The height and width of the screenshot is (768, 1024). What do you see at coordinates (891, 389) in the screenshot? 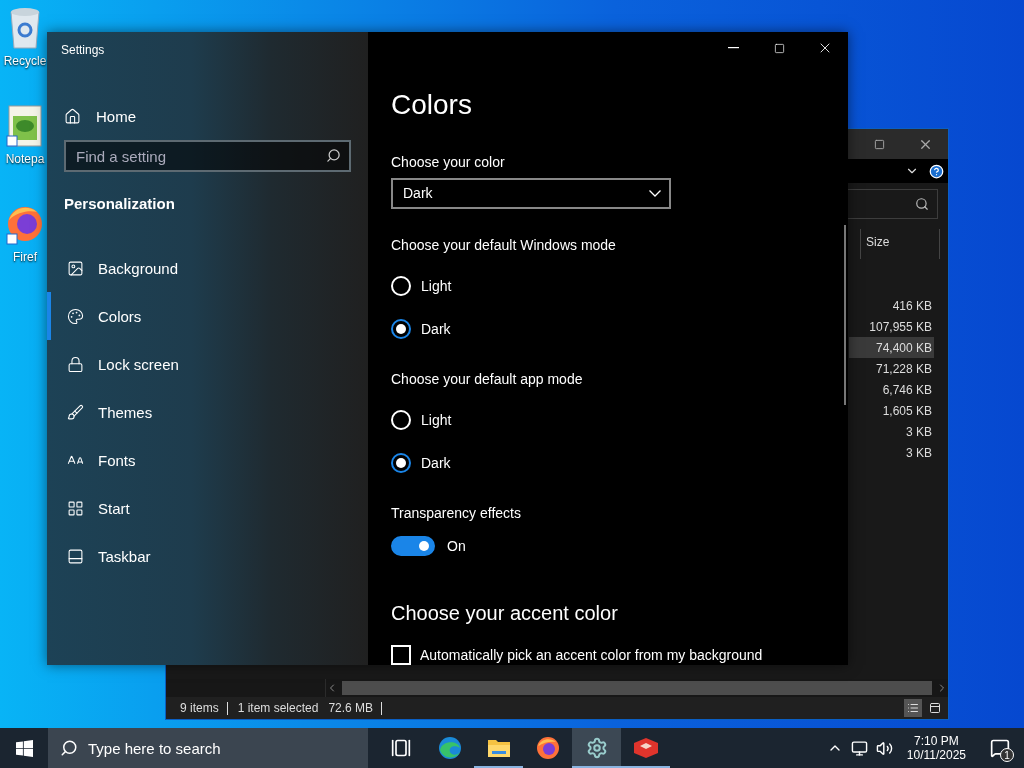
I see `size-cell: 6,746 KB` at bounding box center [891, 389].